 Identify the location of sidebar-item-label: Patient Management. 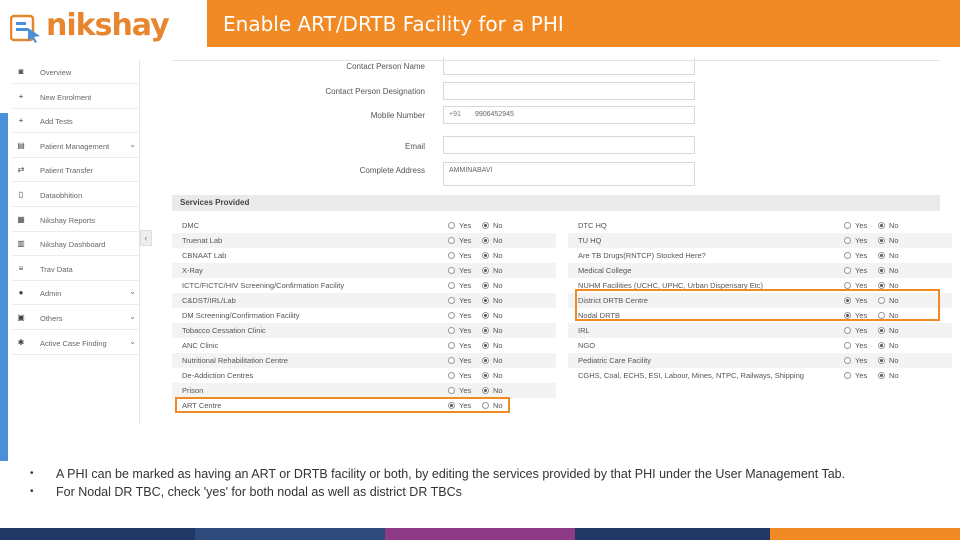
(75, 146).